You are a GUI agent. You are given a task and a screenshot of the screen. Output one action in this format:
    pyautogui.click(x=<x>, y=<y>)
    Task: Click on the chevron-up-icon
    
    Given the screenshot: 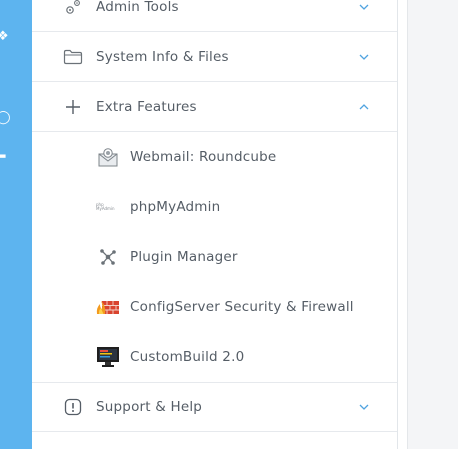 What is the action you would take?
    pyautogui.click(x=364, y=107)
    